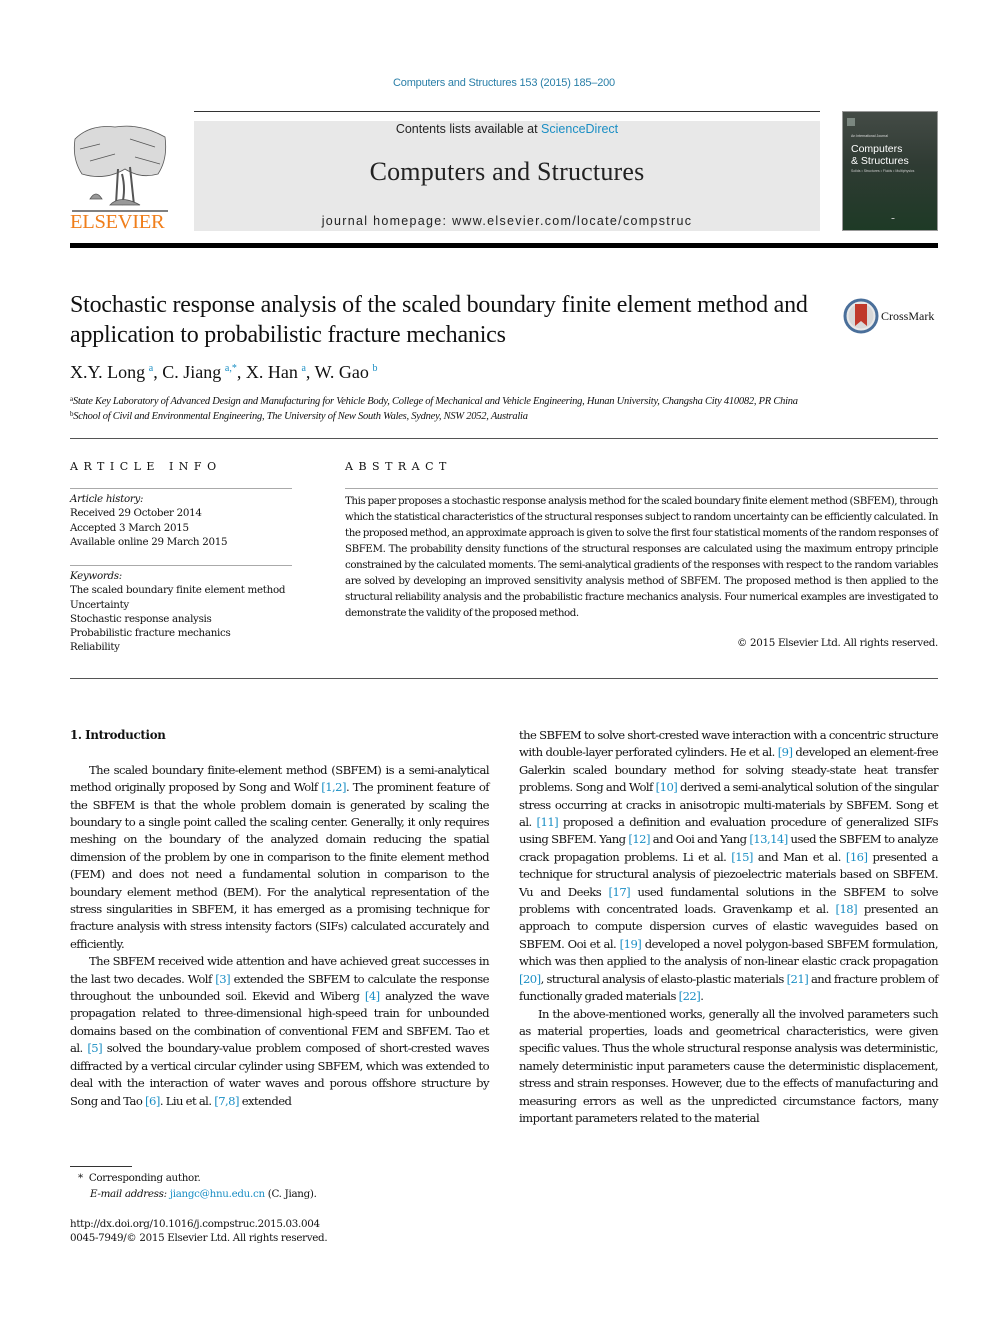 Image resolution: width=992 pixels, height=1323 pixels. I want to click on elsevier-wordmark: ELSEVIER, so click(122, 222).